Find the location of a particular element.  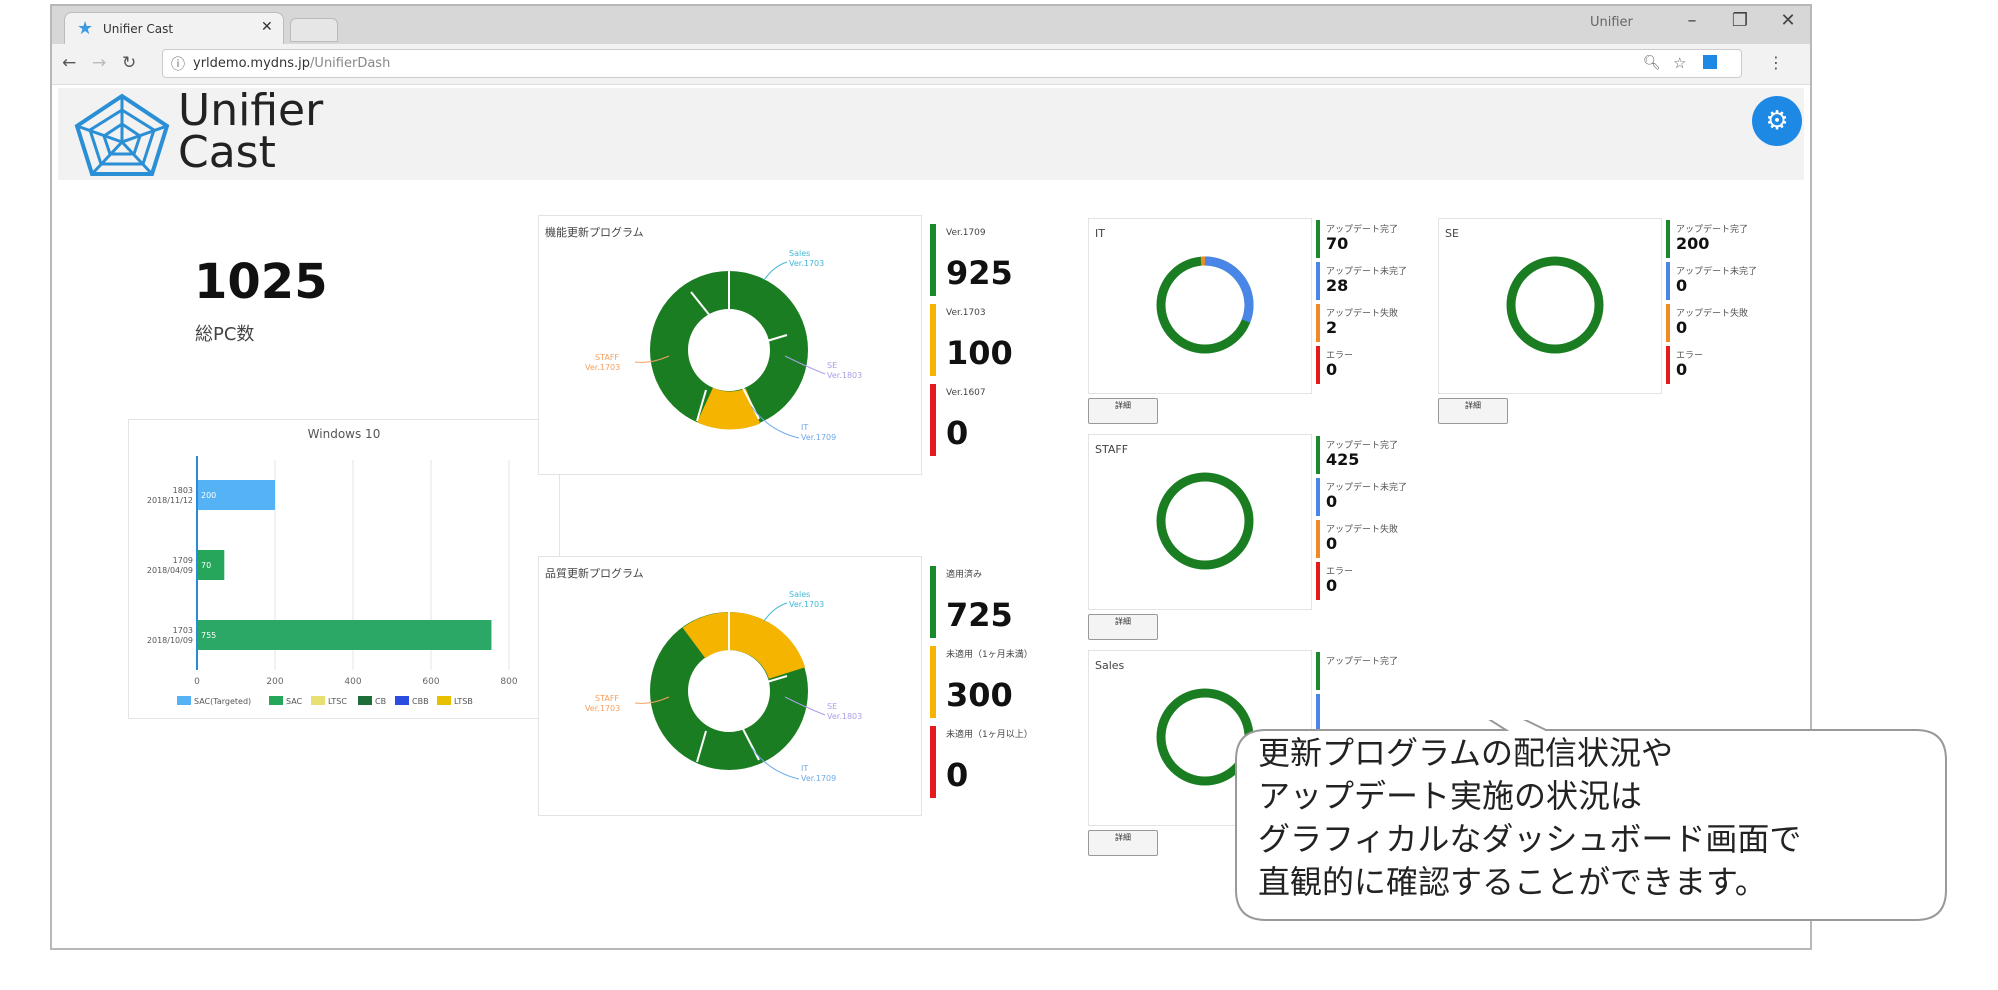

zoom-icon: 🔍︎ is located at coordinates (1652, 63).